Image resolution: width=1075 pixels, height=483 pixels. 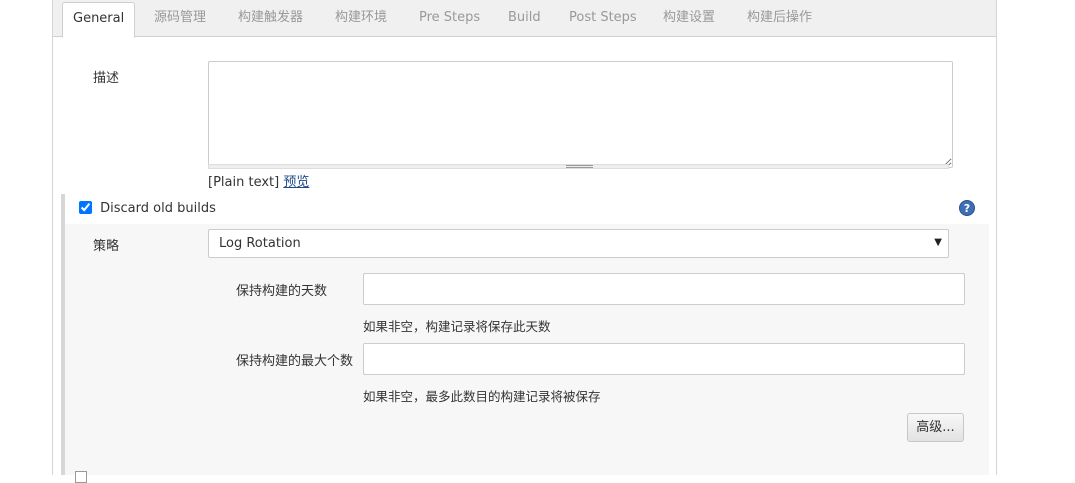 What do you see at coordinates (85, 207) in the screenshot?
I see `discard-builds-checkbox` at bounding box center [85, 207].